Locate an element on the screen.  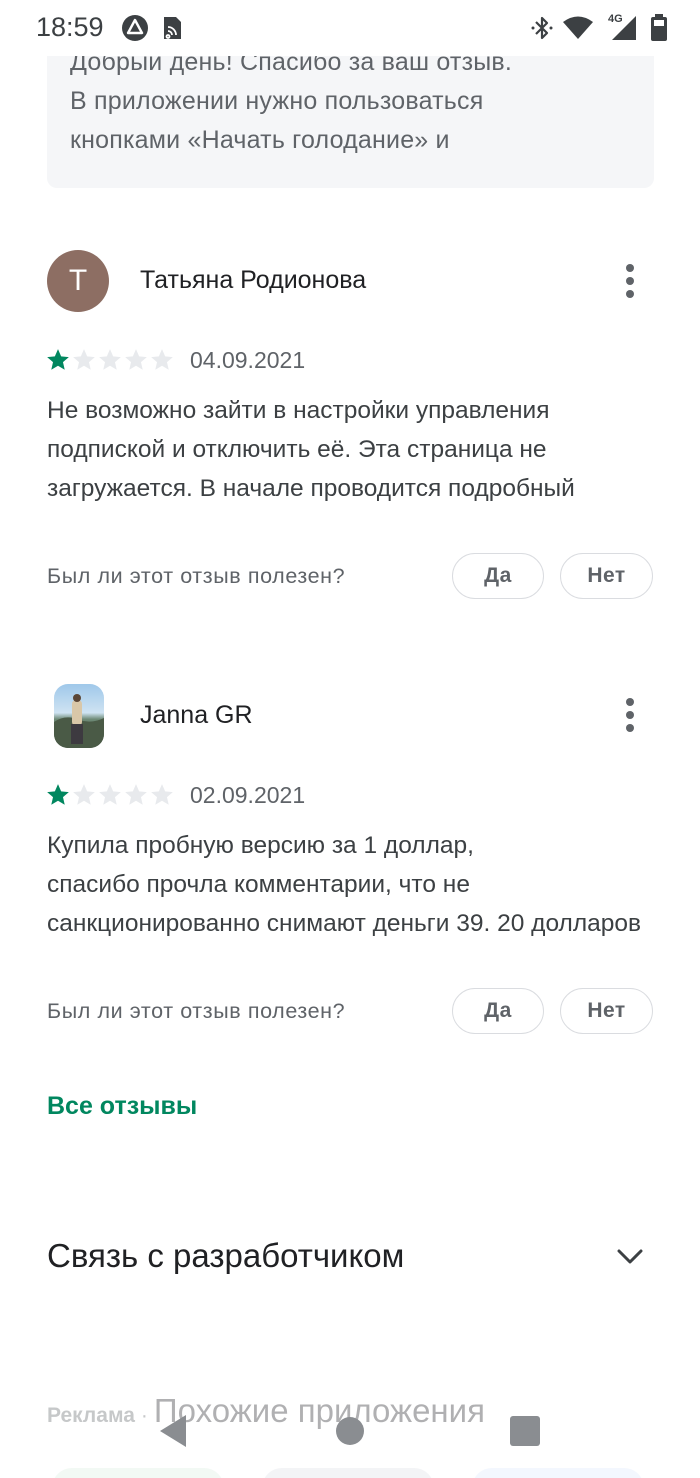
cast-icon is located at coordinates (172, 28).